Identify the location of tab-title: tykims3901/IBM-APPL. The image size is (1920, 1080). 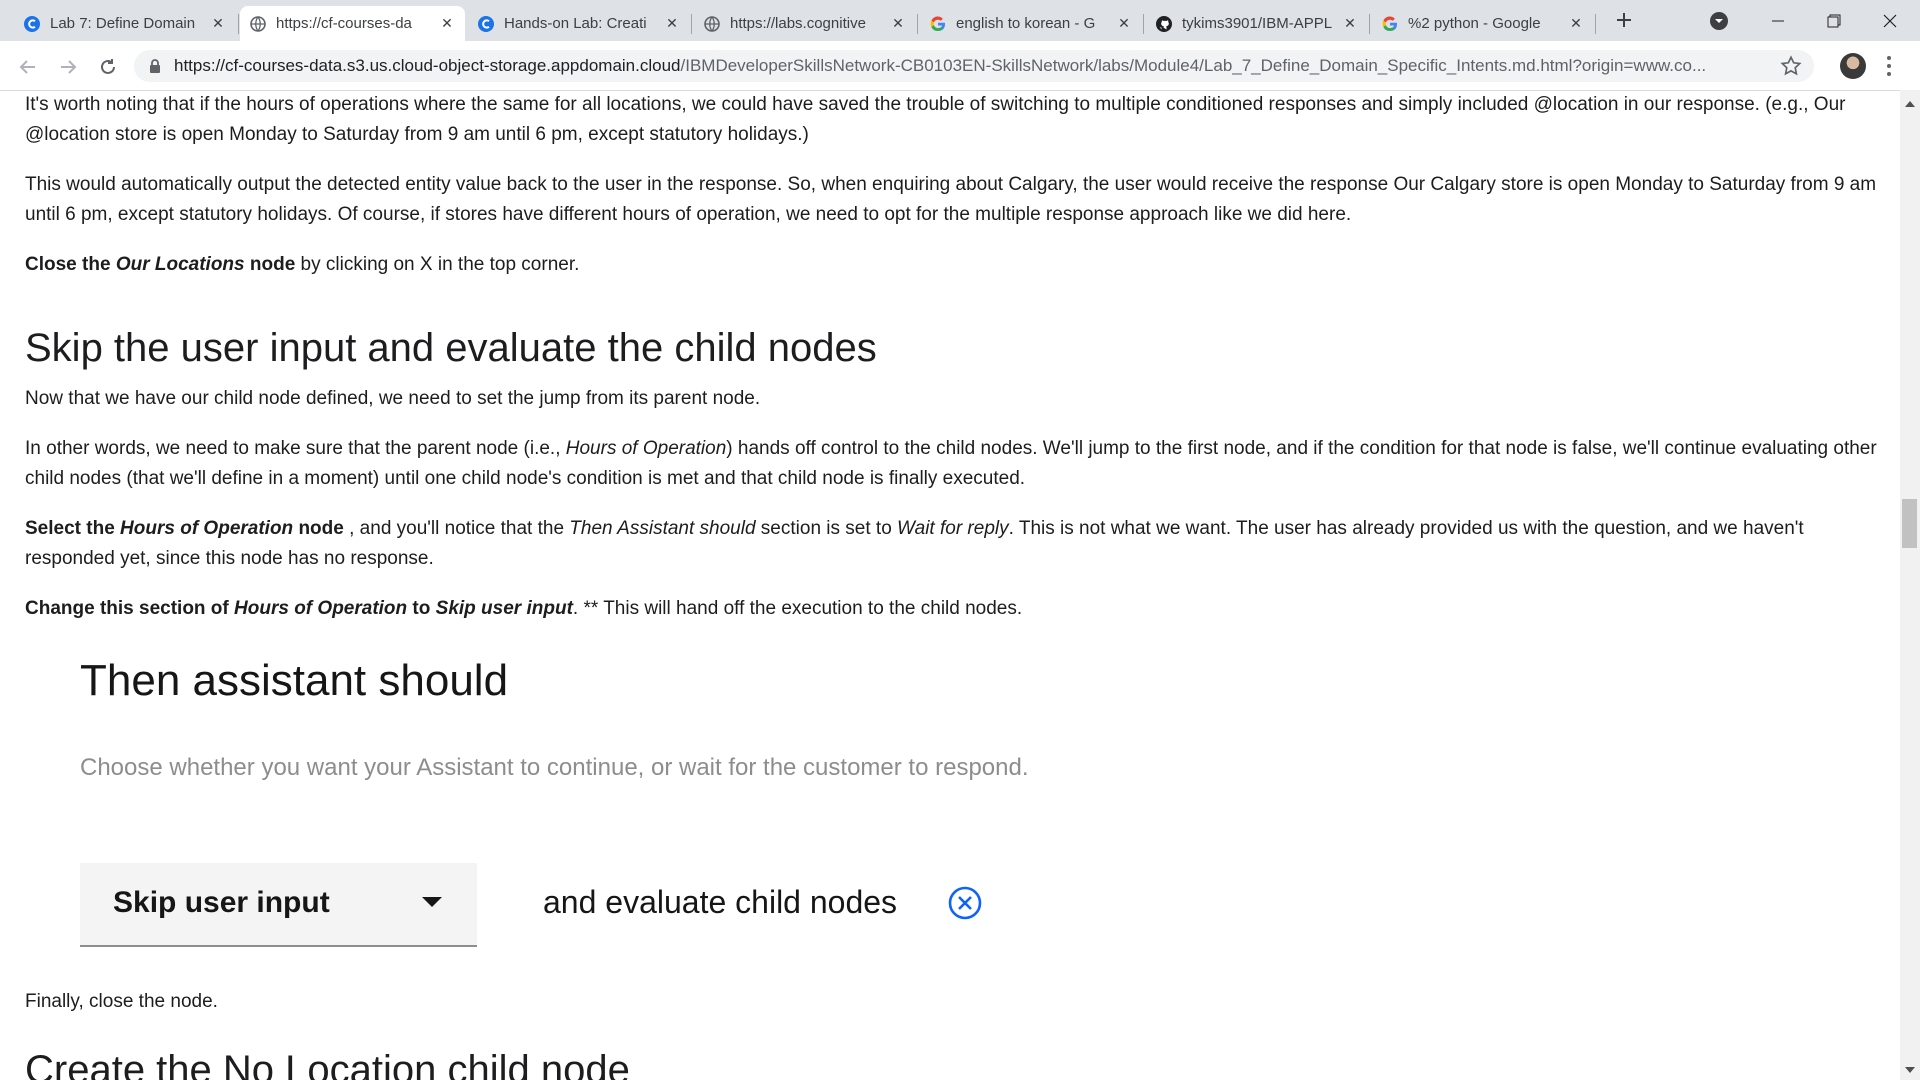
(1257, 23).